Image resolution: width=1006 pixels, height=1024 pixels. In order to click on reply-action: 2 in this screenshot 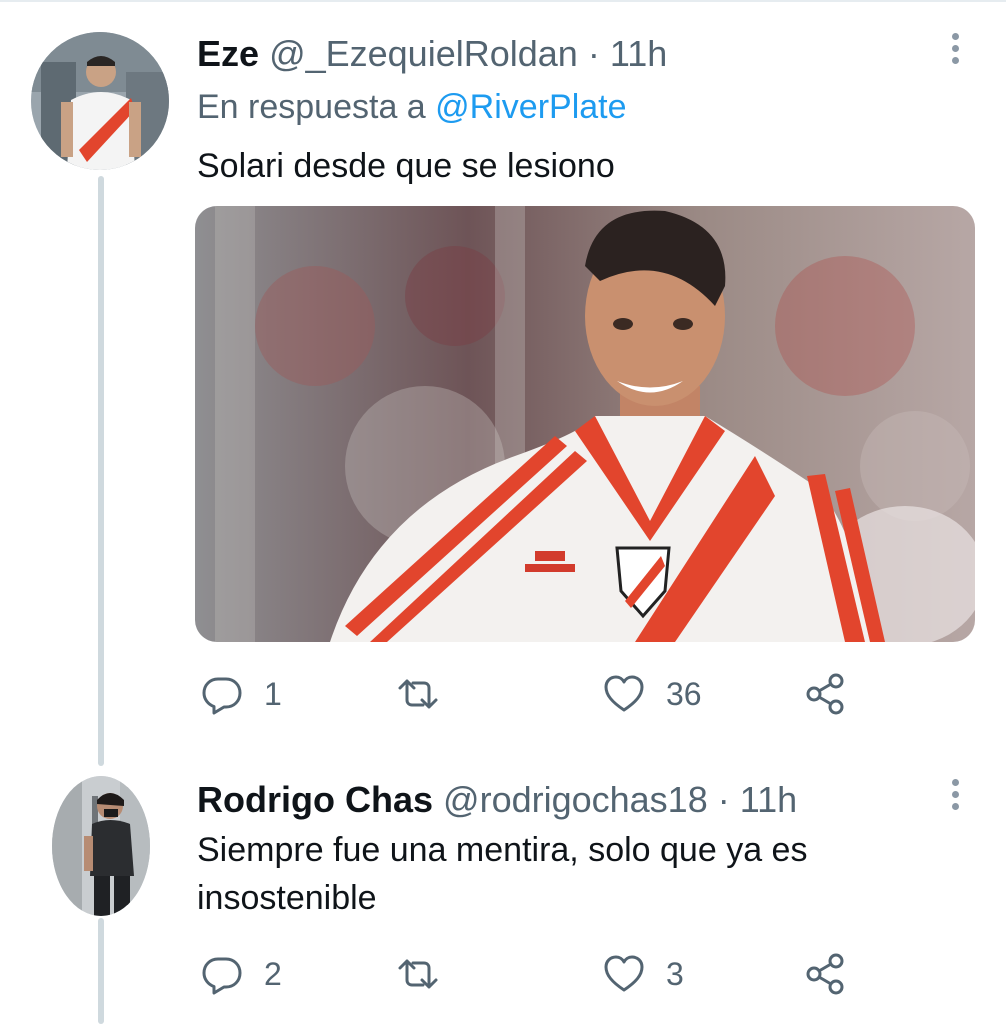, I will do `click(241, 974)`.